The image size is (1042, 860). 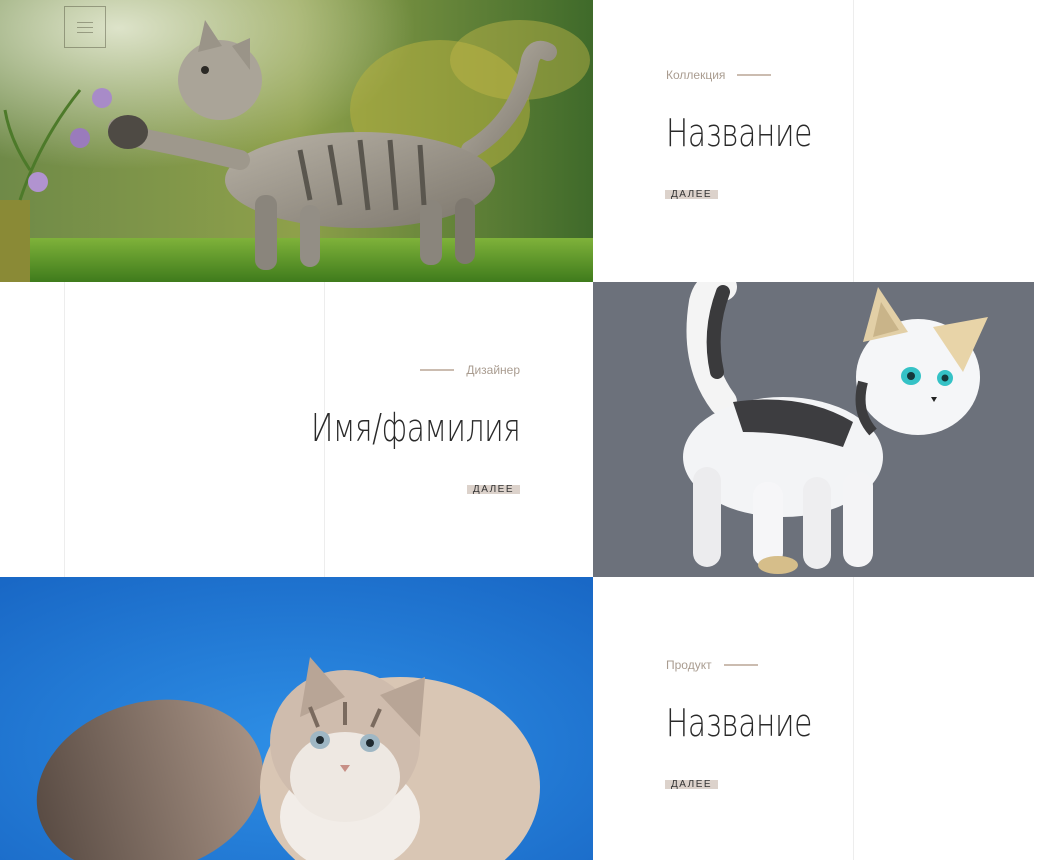 I want to click on item-2-label-row: Дизайнер, so click(x=470, y=370).